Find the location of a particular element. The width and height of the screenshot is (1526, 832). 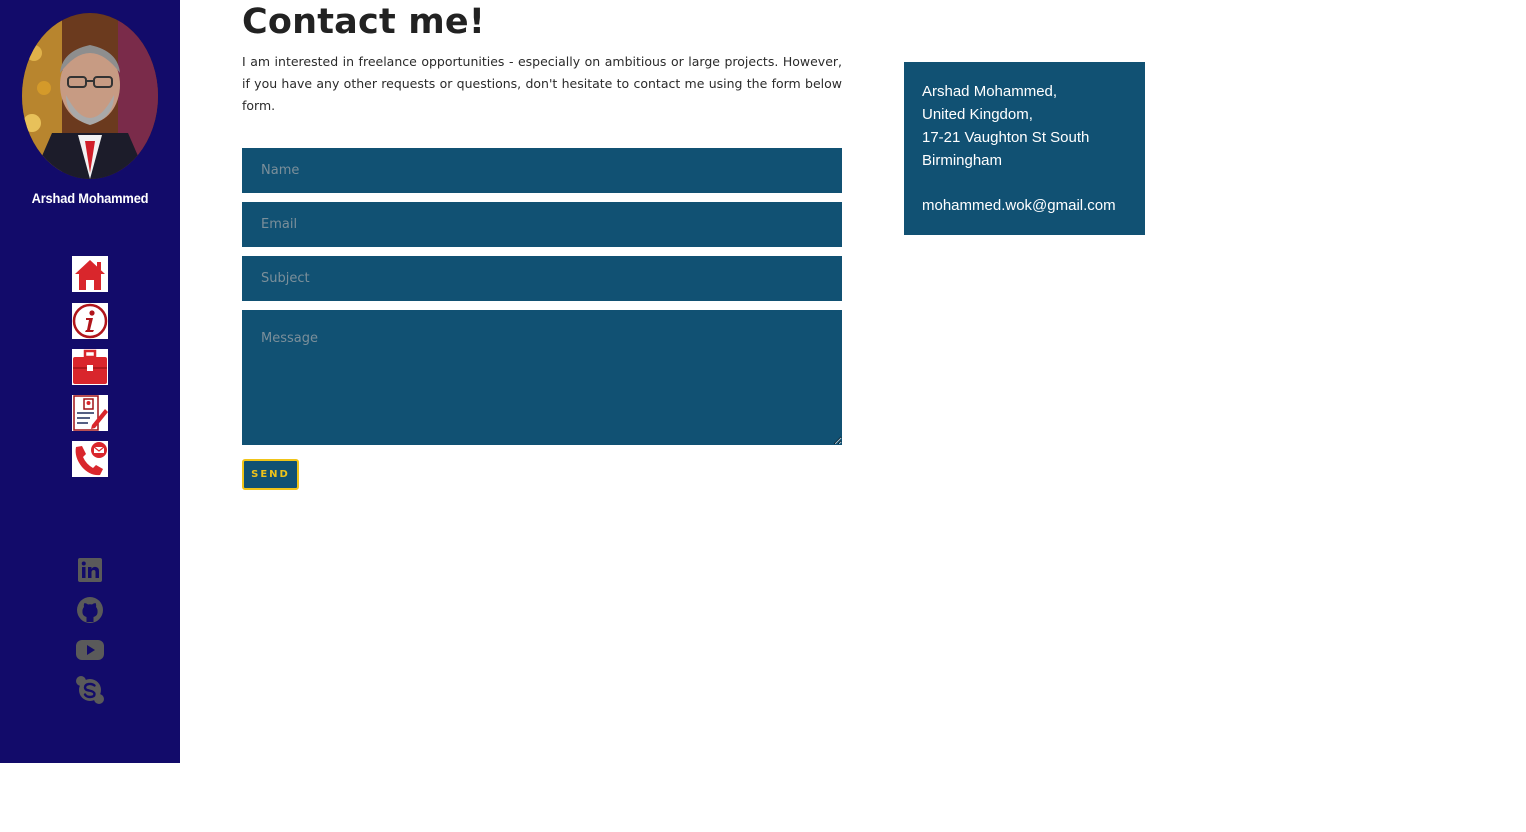

avatar is located at coordinates (90, 96).